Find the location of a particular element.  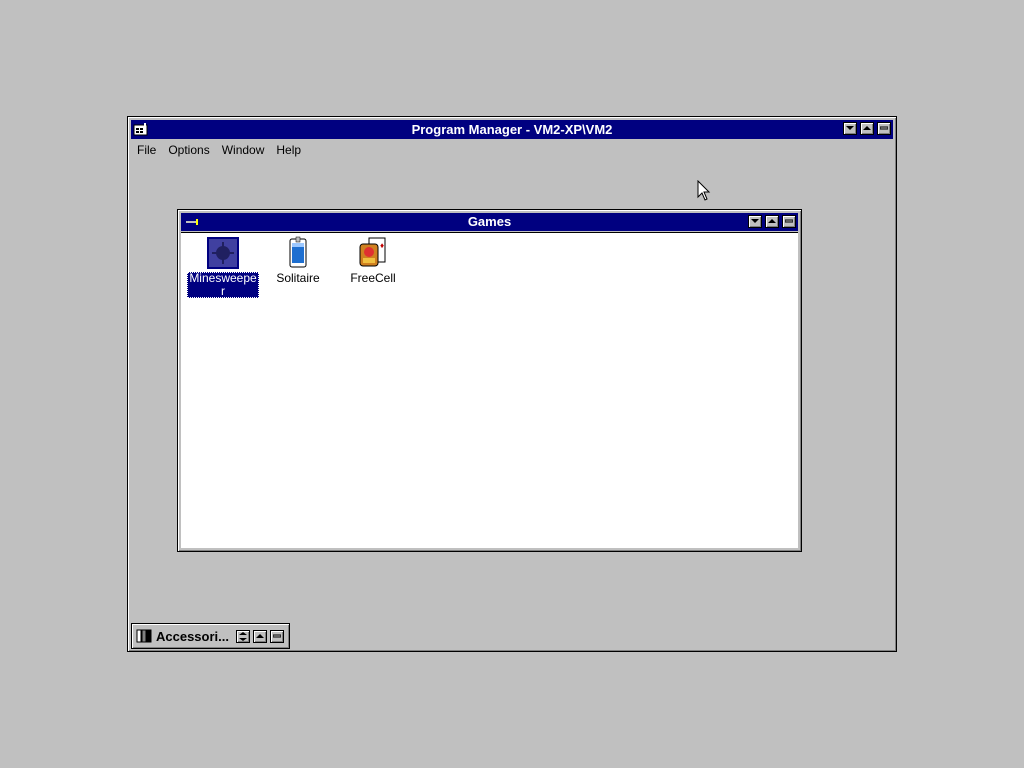

menu-window: Window is located at coordinates (243, 150).